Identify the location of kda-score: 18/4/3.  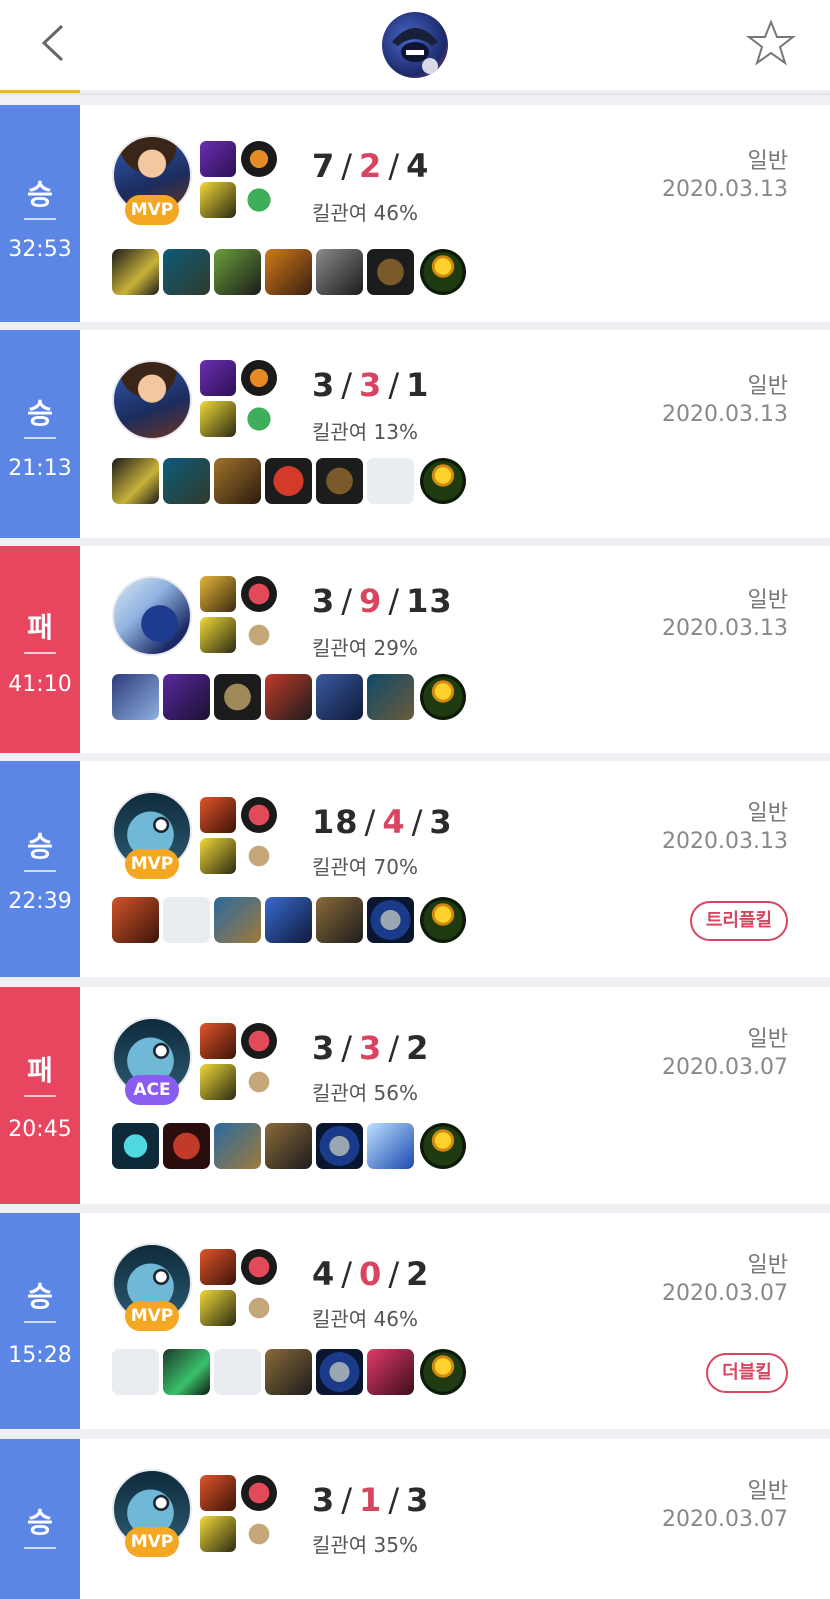
(382, 822).